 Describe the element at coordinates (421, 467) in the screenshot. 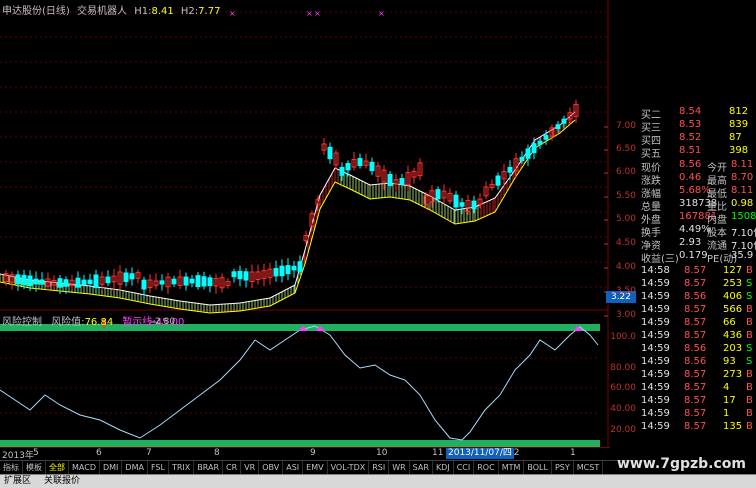

I see `indicator-tab: SAR` at that location.